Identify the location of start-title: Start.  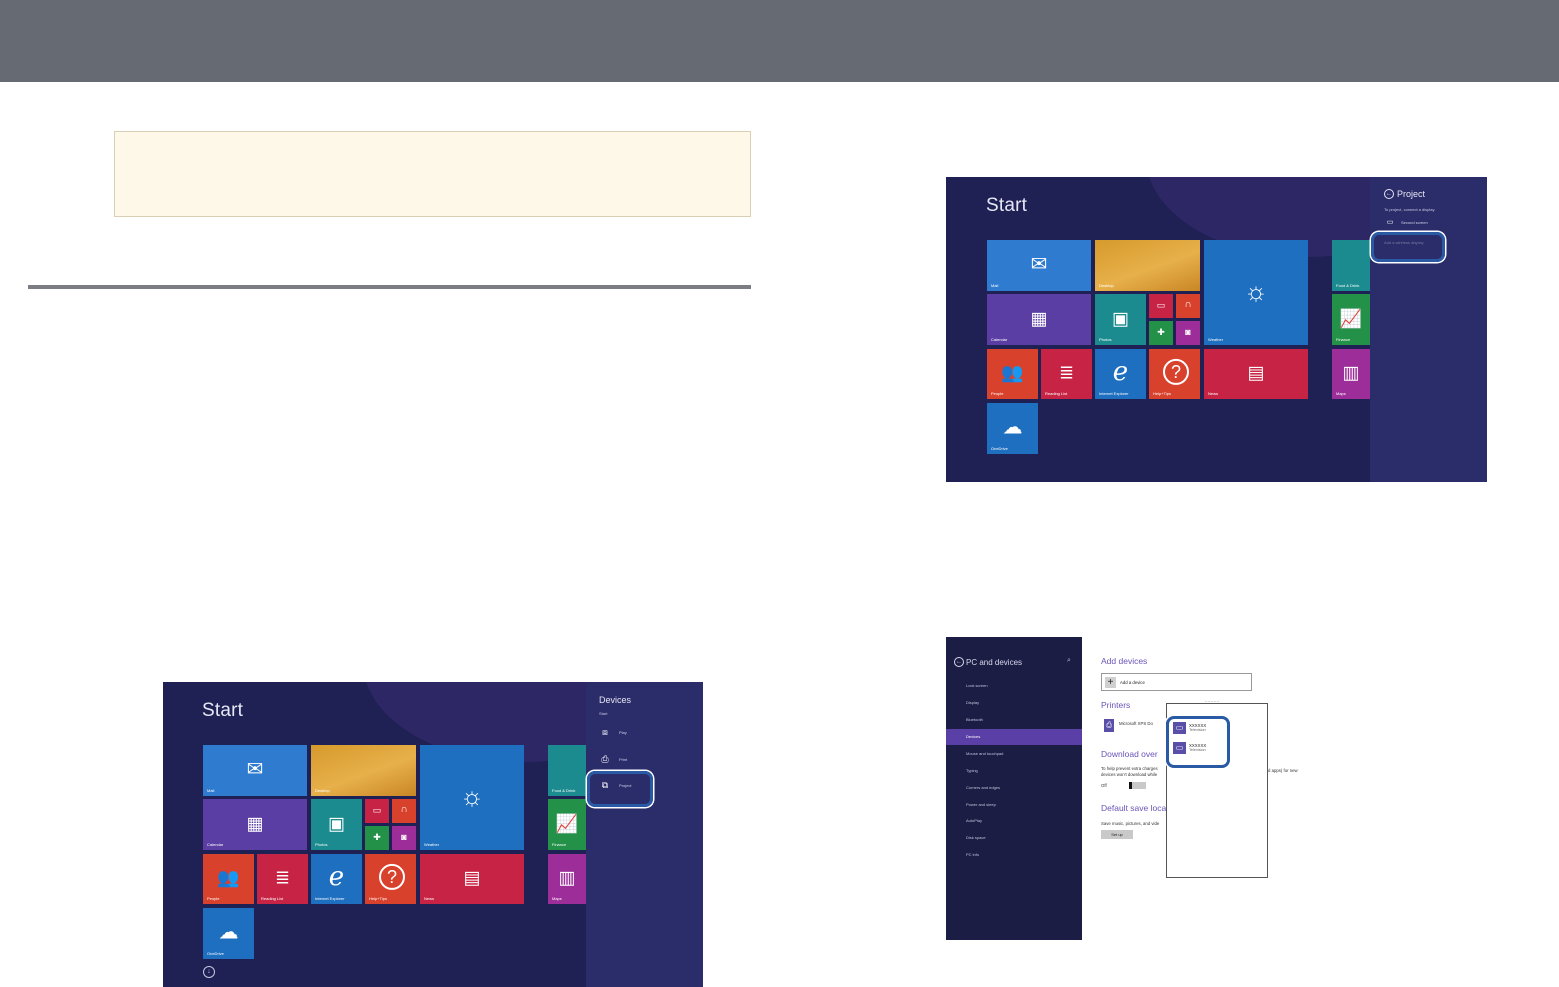
(1007, 205).